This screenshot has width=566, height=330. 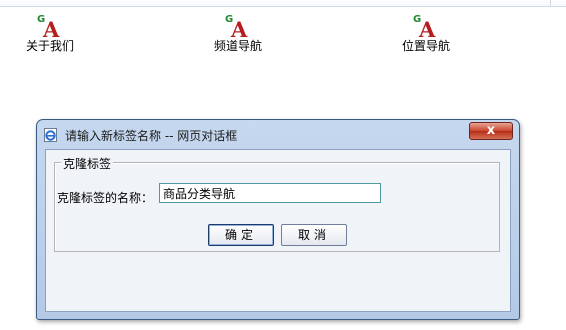 What do you see at coordinates (283, 3) in the screenshot?
I see `top-border` at bounding box center [283, 3].